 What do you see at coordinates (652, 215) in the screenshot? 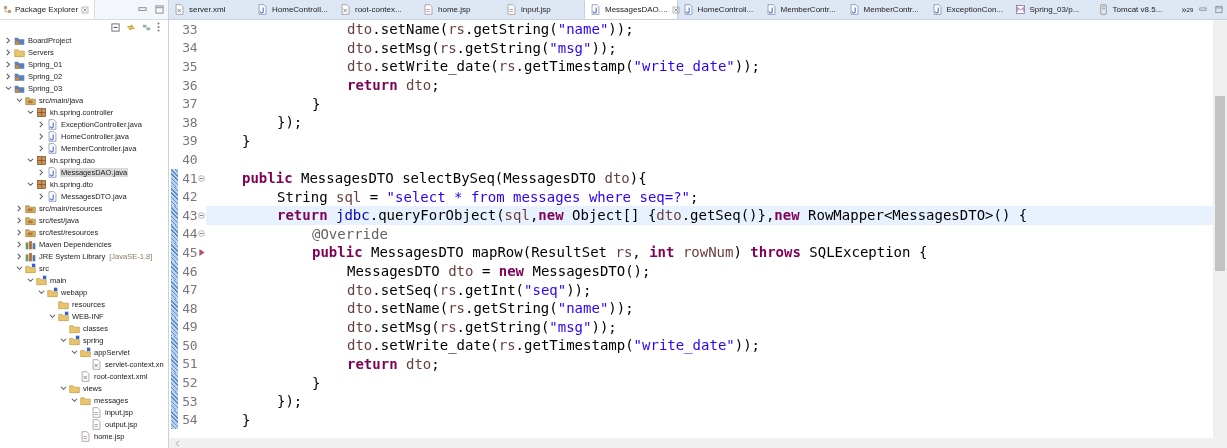
I see `code-line: return jdbc.queryForObject(sql,new Object[] {dto.getSeq()},new RowMapper<MessagesDTO>() {` at bounding box center [652, 215].